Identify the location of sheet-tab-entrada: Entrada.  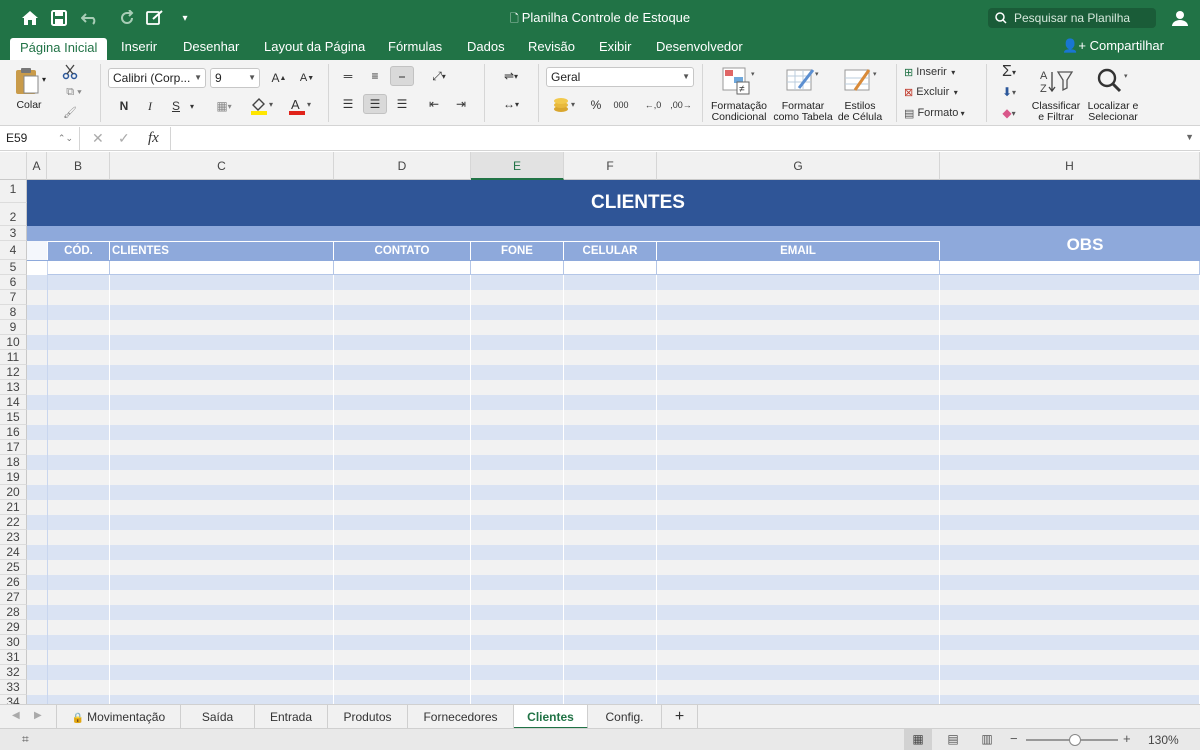
(291, 717).